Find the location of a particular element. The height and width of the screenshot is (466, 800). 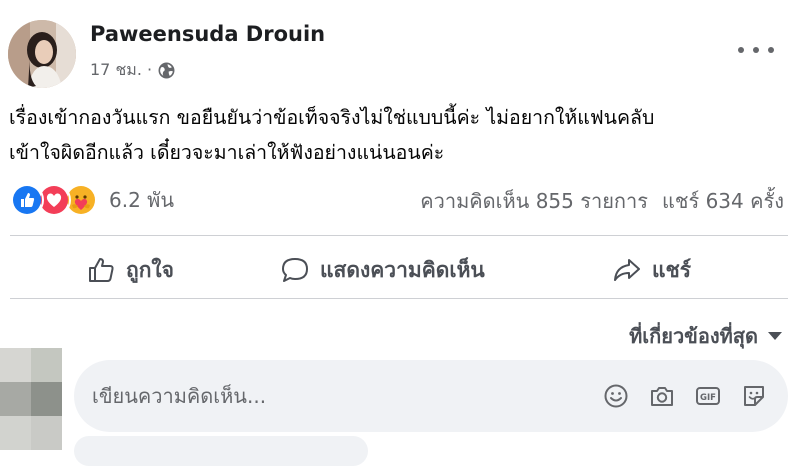

comment-composer: เขียนความคิดเห็น... GIF is located at coordinates (431, 396).